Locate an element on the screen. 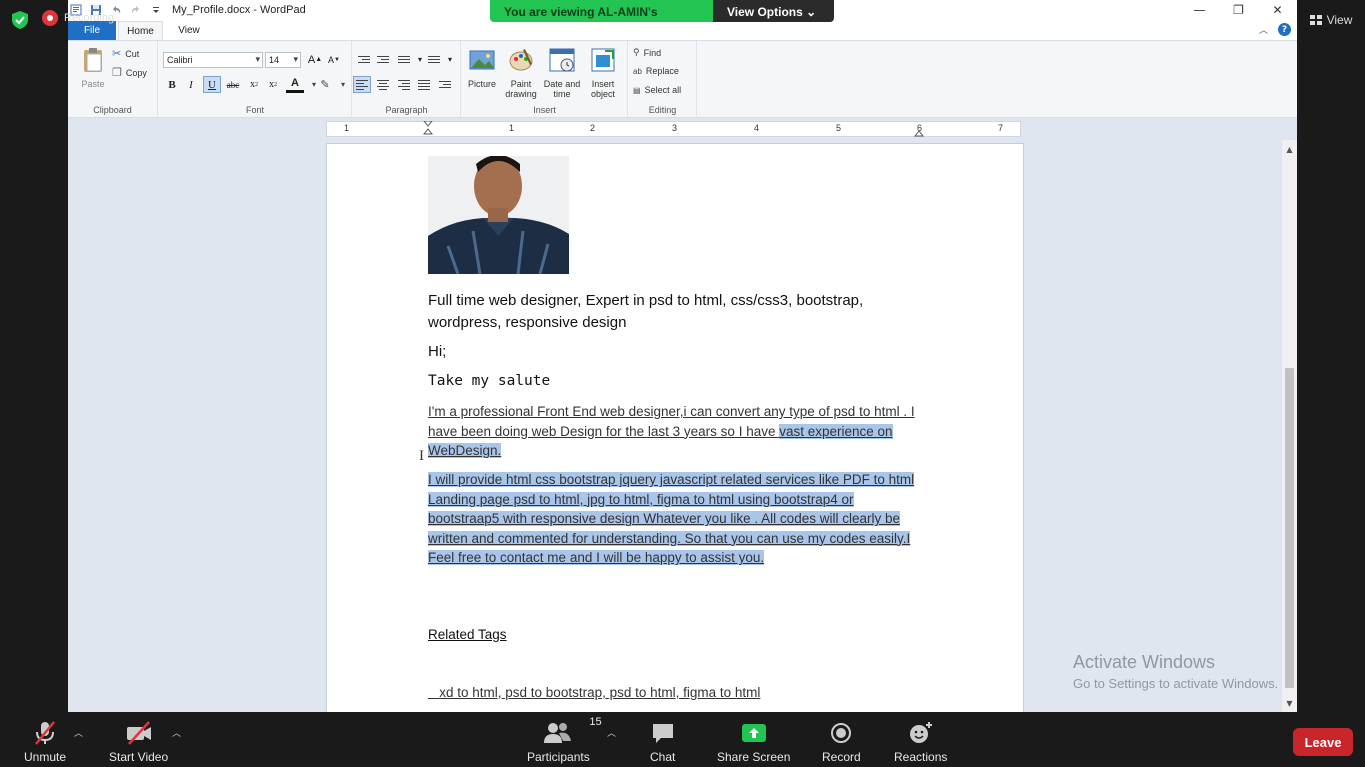 The height and width of the screenshot is (767, 1365). paint-drawing-button: Paint drawing is located at coordinates (521, 72).